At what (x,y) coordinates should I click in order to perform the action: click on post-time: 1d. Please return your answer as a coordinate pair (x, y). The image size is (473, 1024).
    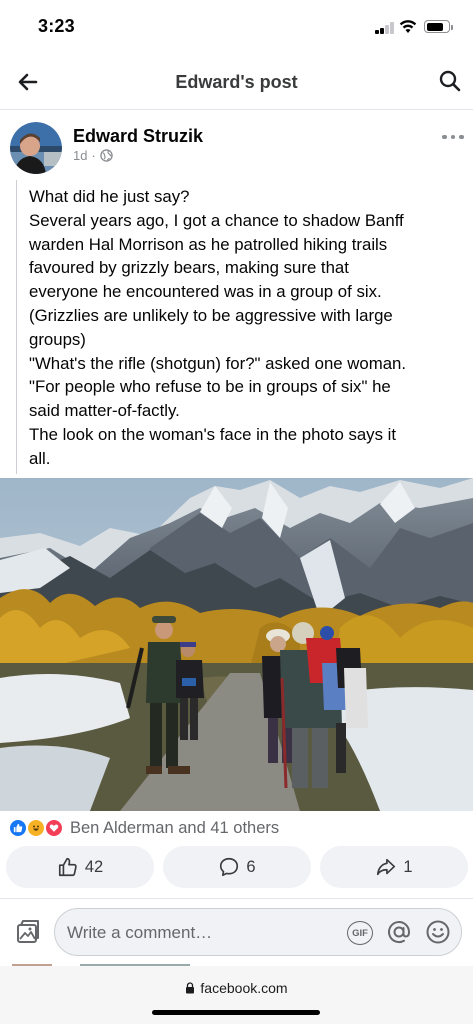
    Looking at the image, I should click on (80, 155).